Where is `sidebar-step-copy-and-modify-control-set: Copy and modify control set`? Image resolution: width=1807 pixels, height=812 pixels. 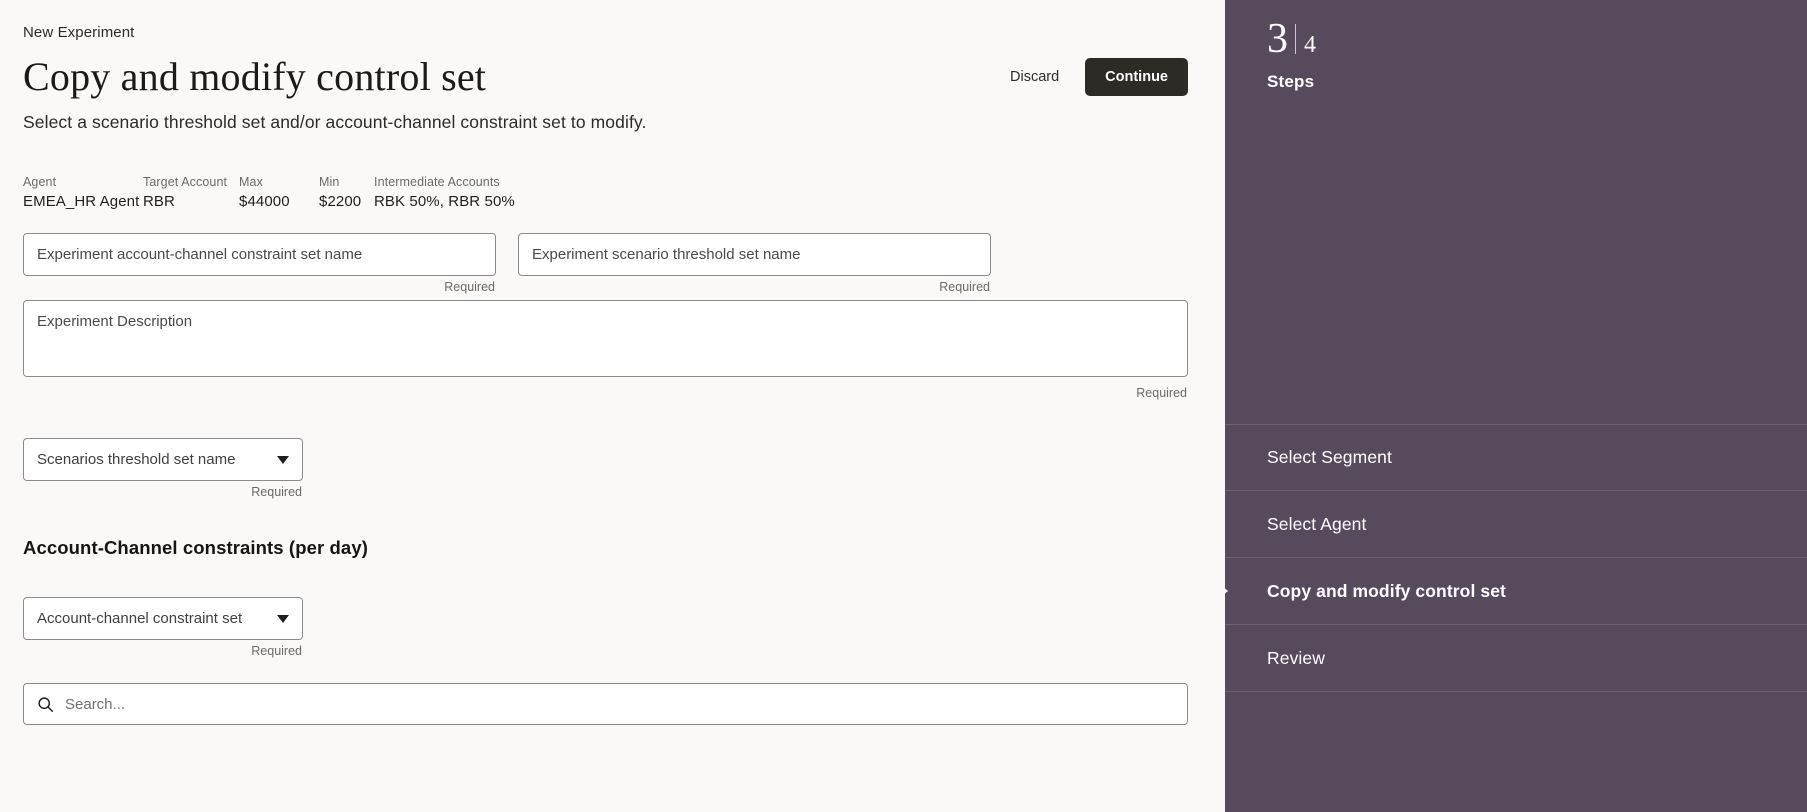
sidebar-step-copy-and-modify-control-set: Copy and modify control set is located at coordinates (1512, 591).